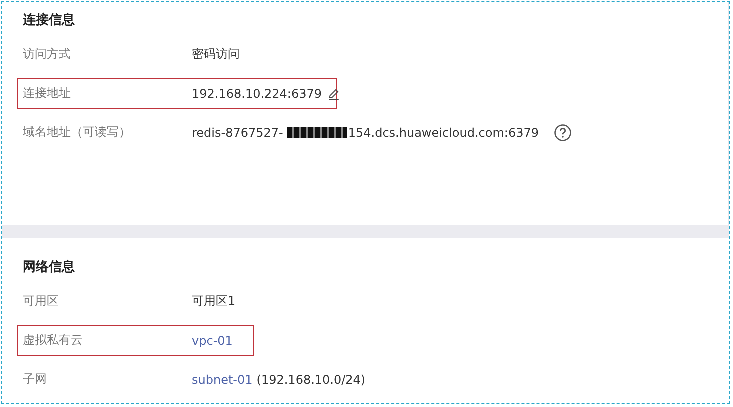  What do you see at coordinates (317, 132) in the screenshot?
I see `redaction-mask` at bounding box center [317, 132].